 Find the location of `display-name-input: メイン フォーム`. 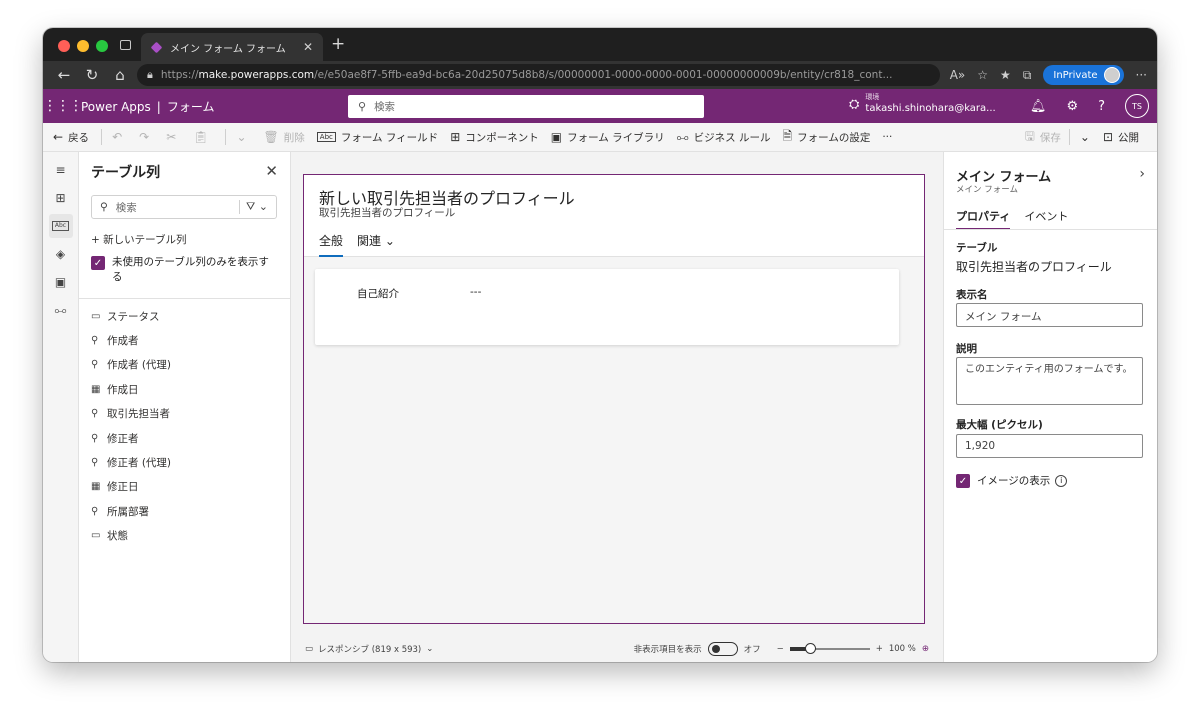

display-name-input: メイン フォーム is located at coordinates (1049, 315).